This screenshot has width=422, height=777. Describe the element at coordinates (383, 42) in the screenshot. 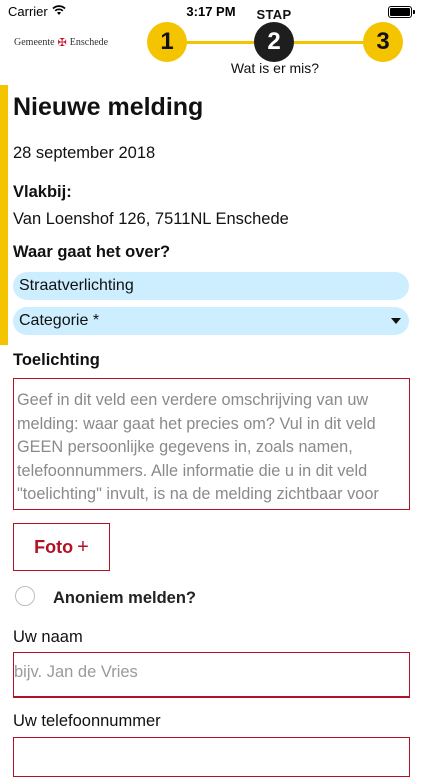

I see `step-3: 3` at that location.